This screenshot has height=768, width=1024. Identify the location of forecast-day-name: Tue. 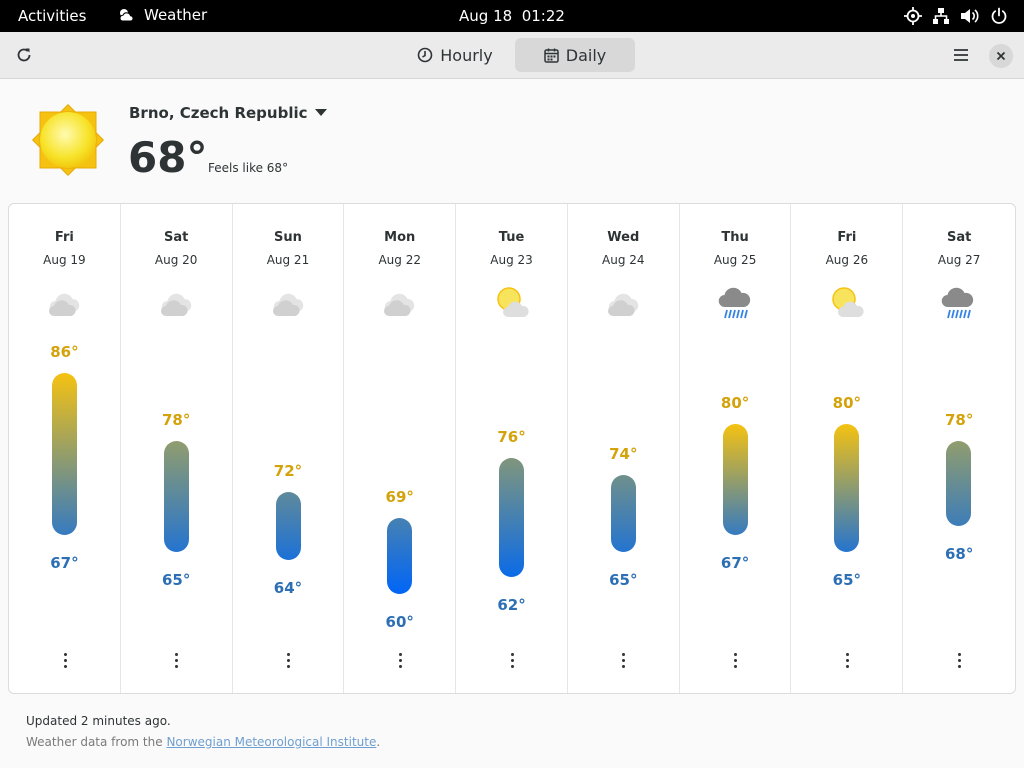
(511, 237).